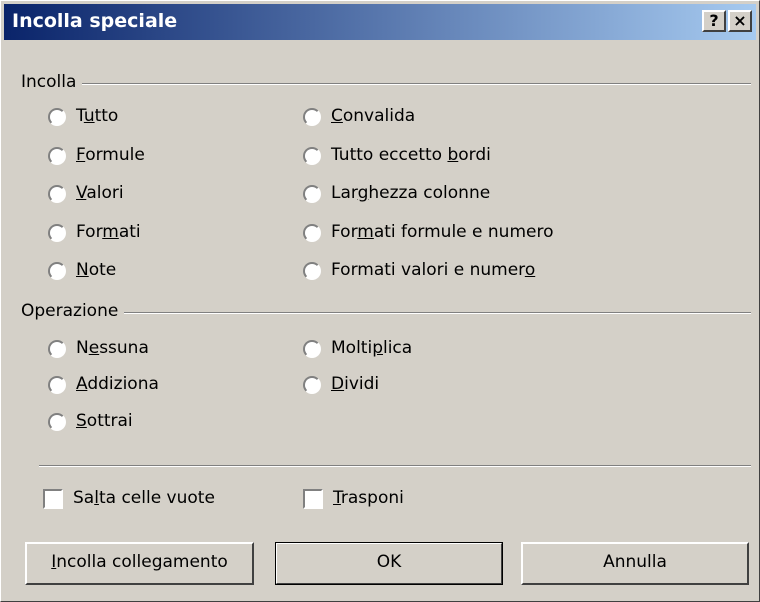  What do you see at coordinates (104, 421) in the screenshot?
I see `radio-label: Sottrai` at bounding box center [104, 421].